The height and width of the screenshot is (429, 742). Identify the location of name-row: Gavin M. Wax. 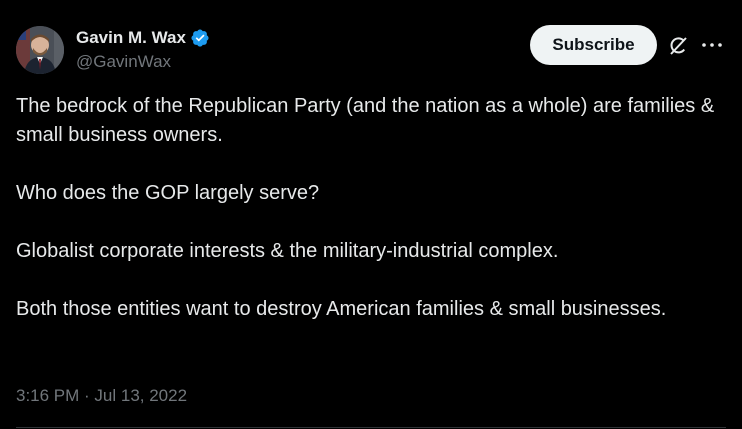
(143, 38).